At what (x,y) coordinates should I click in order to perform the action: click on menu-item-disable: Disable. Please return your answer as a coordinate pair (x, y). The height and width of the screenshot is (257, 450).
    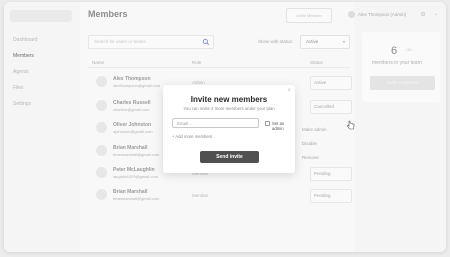
    Looking at the image, I should click on (314, 144).